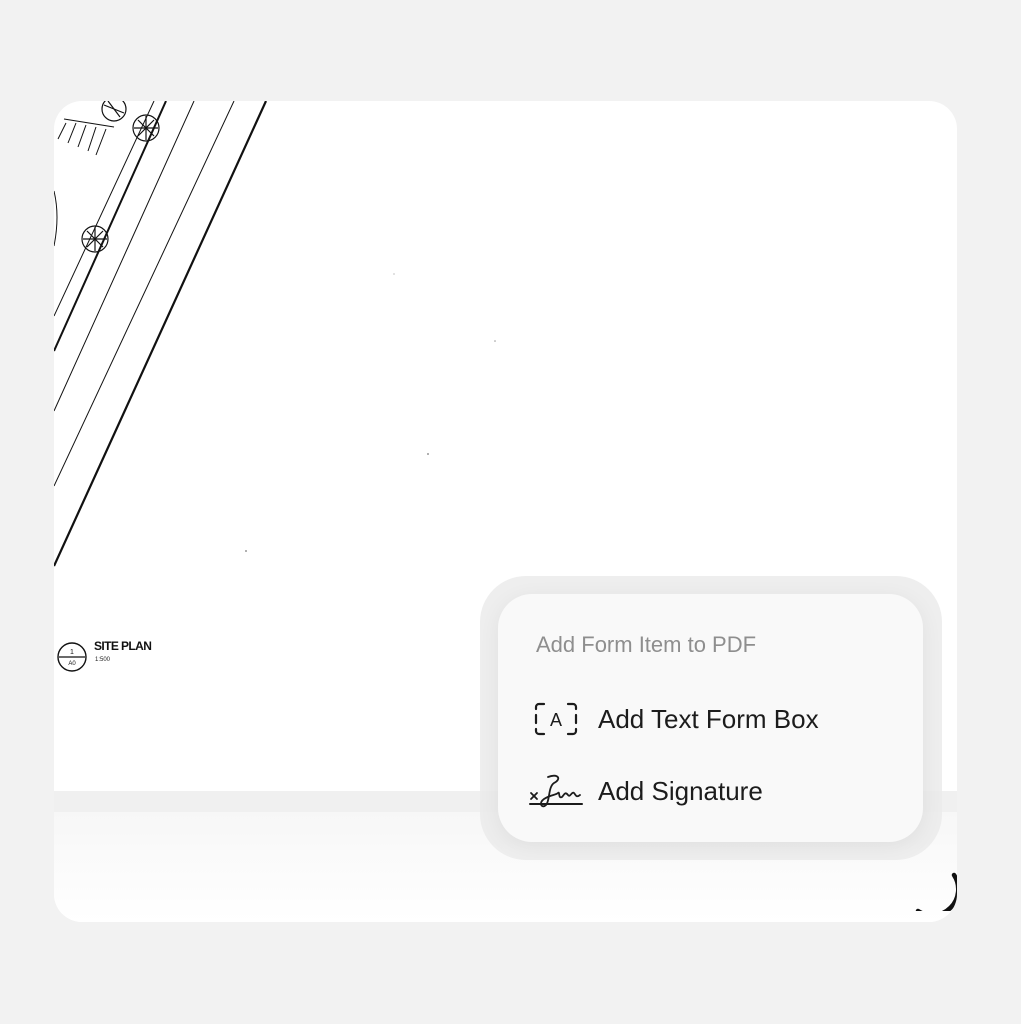  I want to click on text-box-icon-glyph: A, so click(556, 720).